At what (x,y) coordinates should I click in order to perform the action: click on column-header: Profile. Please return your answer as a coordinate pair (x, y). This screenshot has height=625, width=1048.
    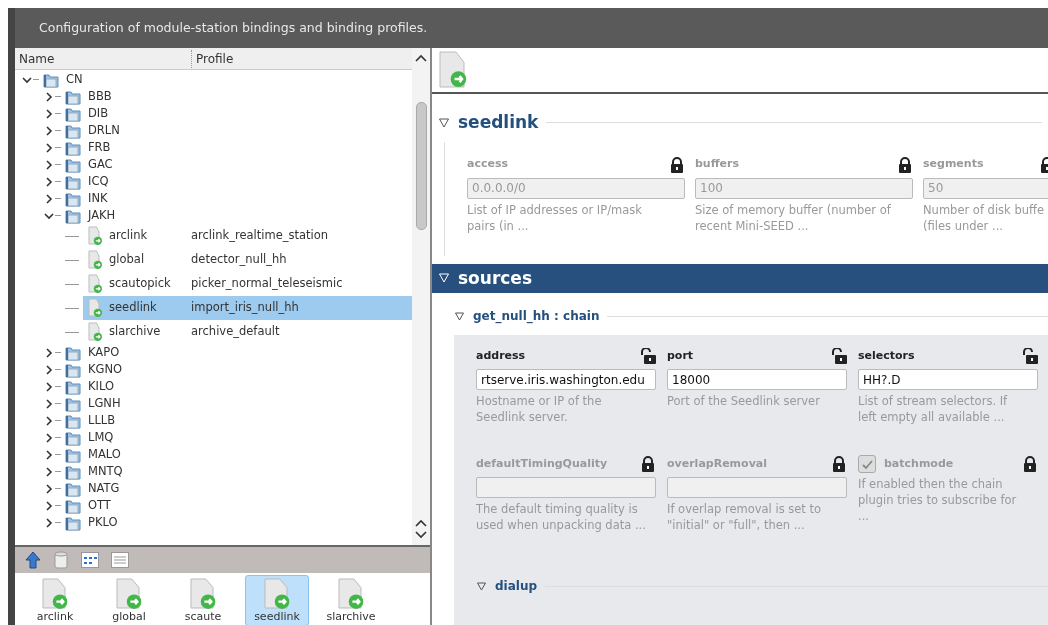
    Looking at the image, I should click on (212, 58).